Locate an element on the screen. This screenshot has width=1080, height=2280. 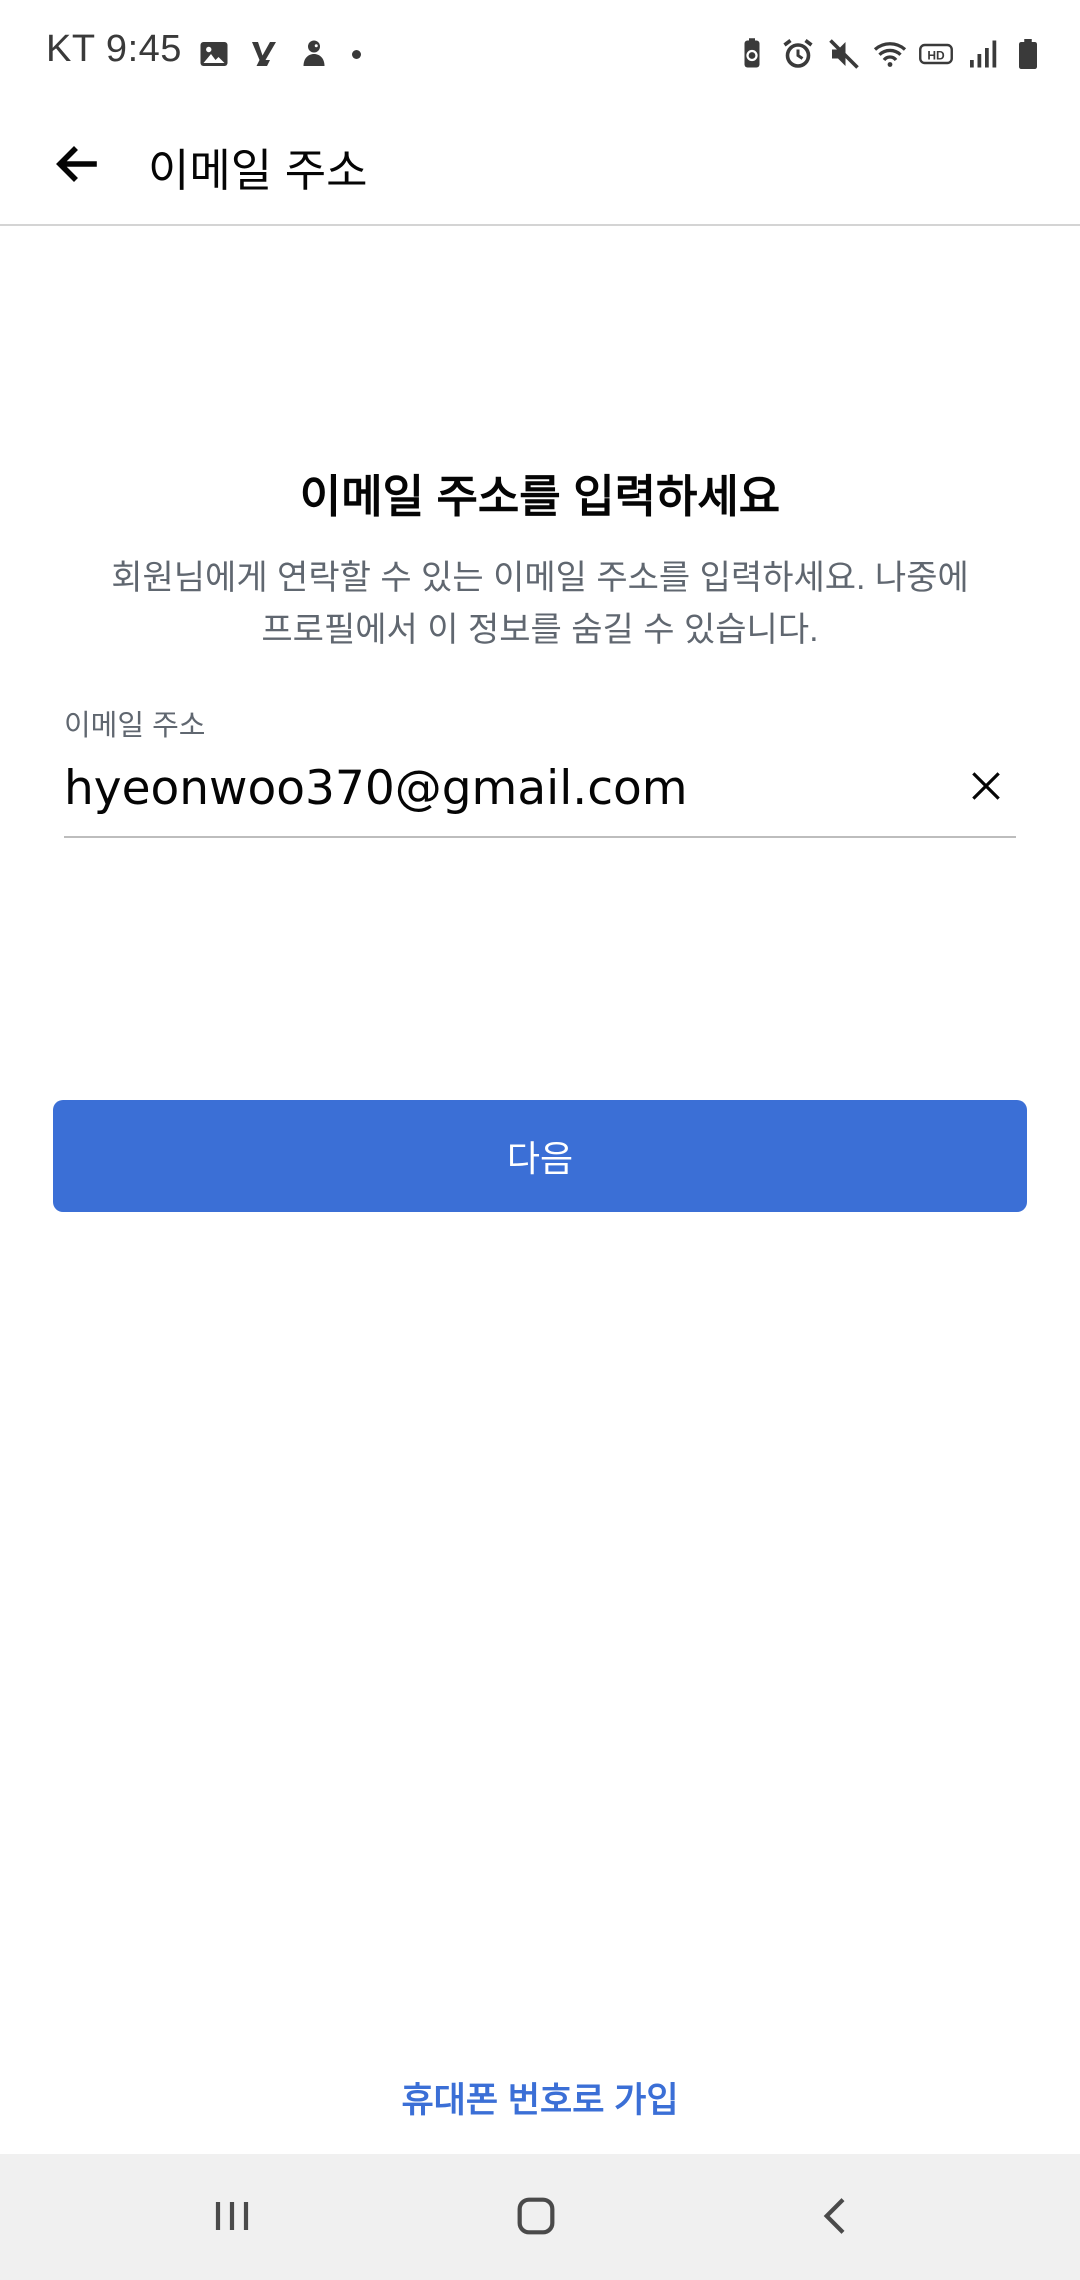
svg-text: HD is located at coordinates (936, 55).